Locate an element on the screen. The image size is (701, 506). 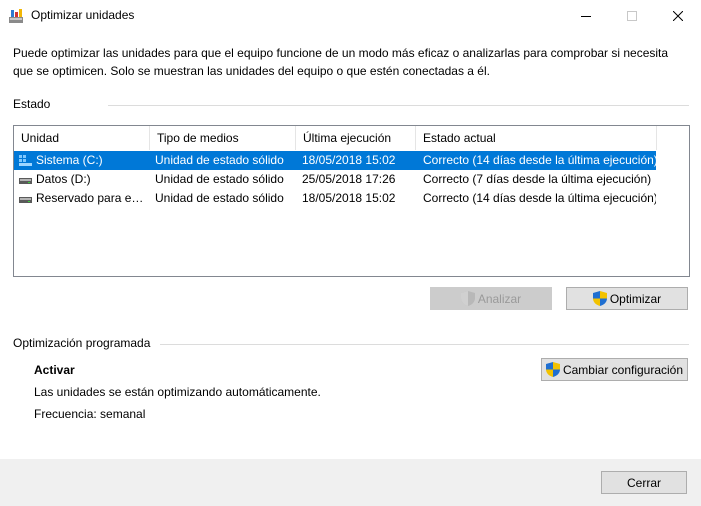
maximize-icon is located at coordinates (632, 16).